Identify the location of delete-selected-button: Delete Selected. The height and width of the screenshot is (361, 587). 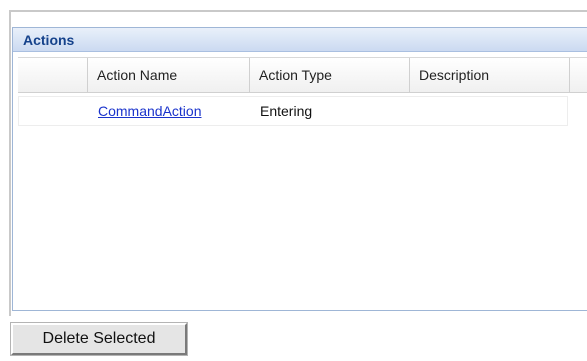
(99, 339).